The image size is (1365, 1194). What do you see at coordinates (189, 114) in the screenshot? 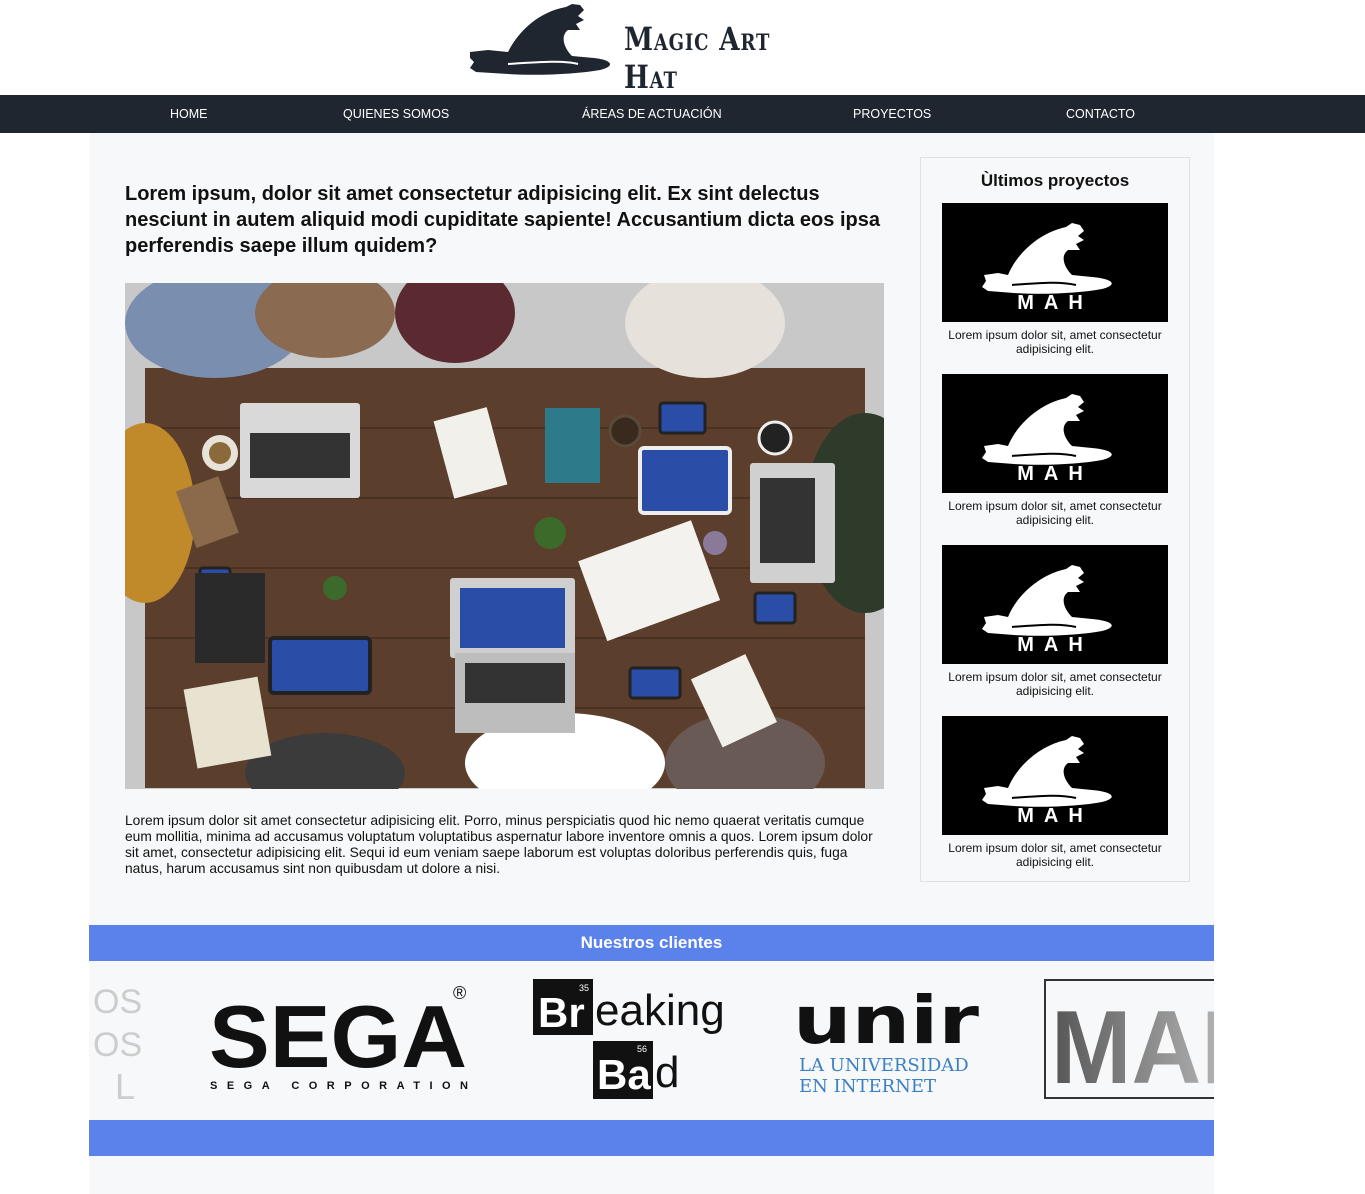
I see `nav-item-home: HOME` at bounding box center [189, 114].